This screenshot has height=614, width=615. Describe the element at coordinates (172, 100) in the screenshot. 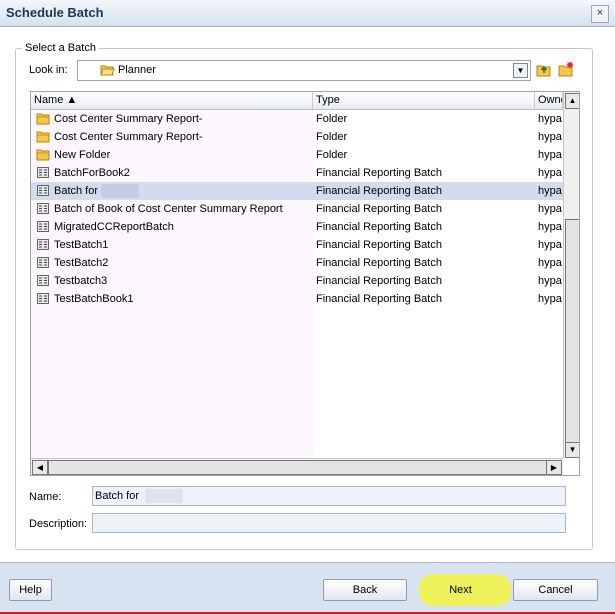

I see `column-name: Name ▲` at that location.